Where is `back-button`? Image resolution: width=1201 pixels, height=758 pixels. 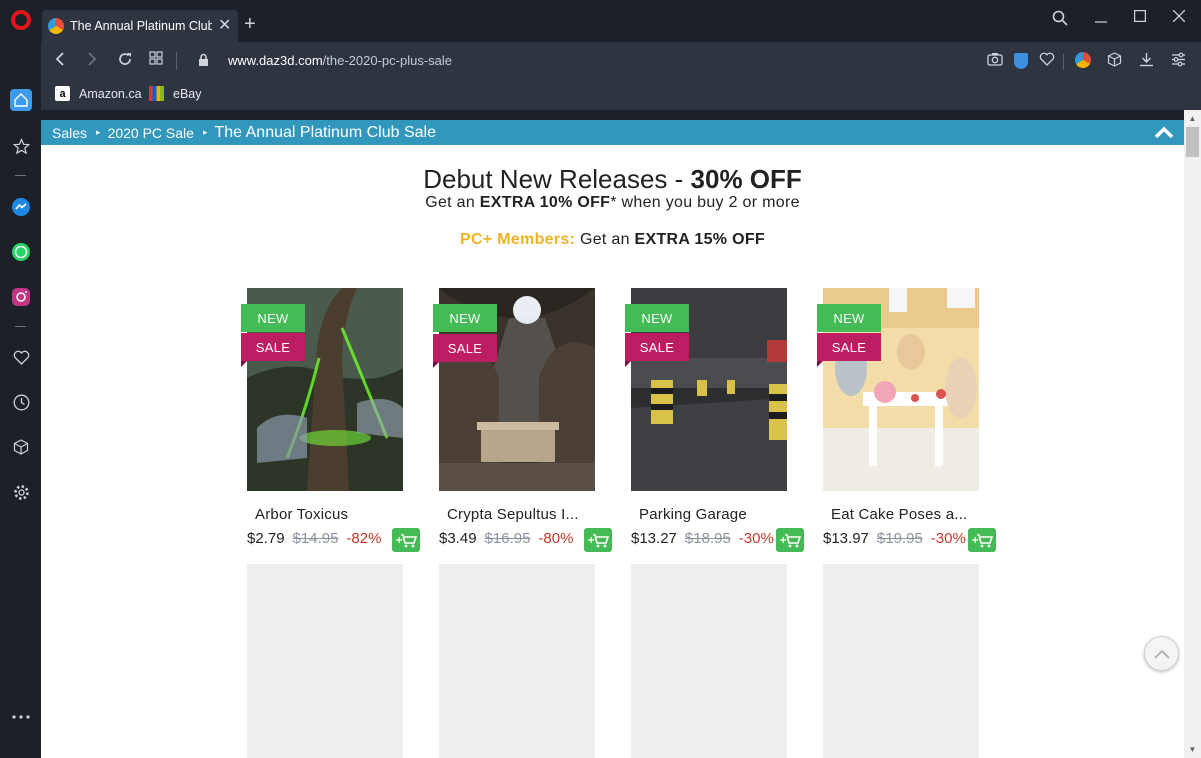 back-button is located at coordinates (60, 61).